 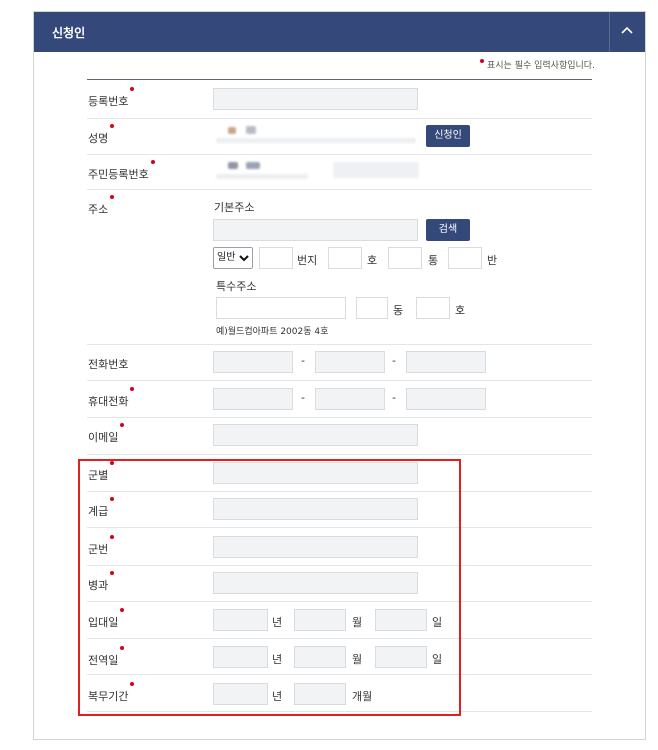 I want to click on label-enlist-date-text: 입대일, so click(x=103, y=622).